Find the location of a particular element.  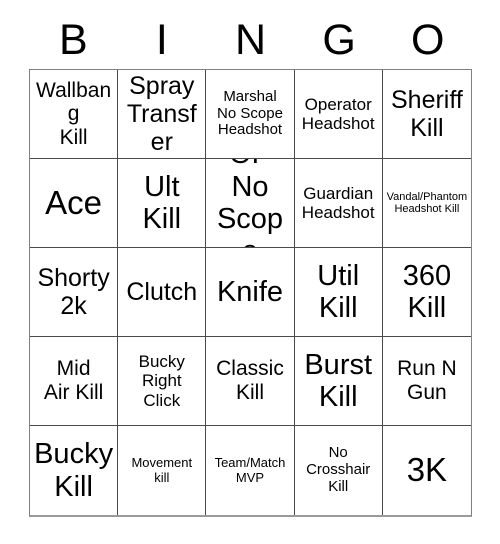

bingo-header-letter-o: O is located at coordinates (427, 40).